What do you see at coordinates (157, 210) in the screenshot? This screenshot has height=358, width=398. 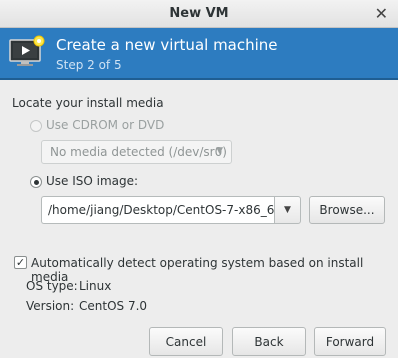 I see `iso-path-input: /home/jiang/Desktop/CentOS-7-x86_64` at bounding box center [157, 210].